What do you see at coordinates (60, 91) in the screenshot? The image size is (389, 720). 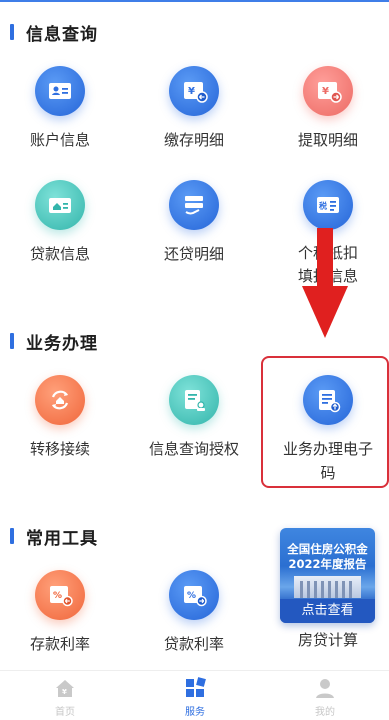 I see `id-card-icon` at bounding box center [60, 91].